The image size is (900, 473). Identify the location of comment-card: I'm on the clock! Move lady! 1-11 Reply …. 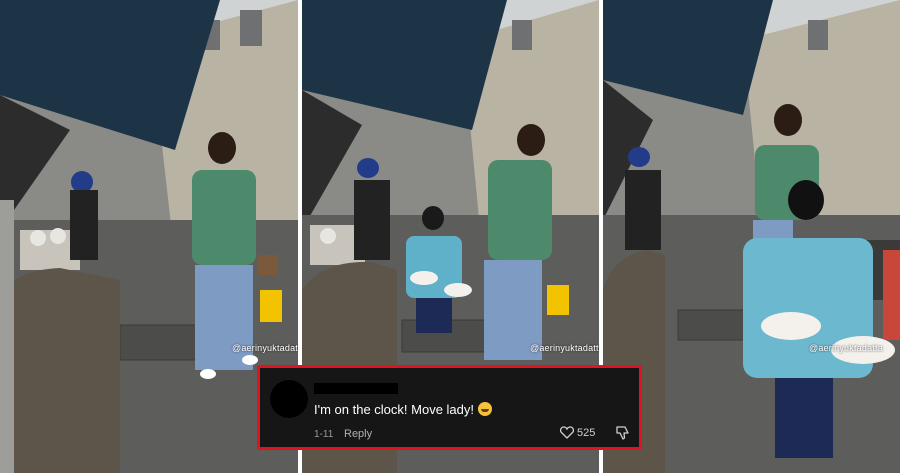
(449, 407).